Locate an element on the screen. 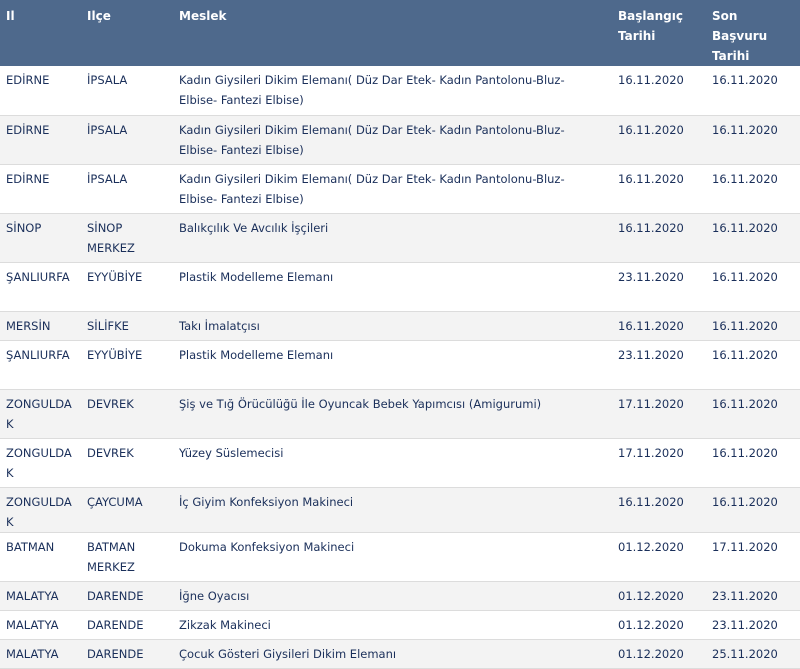 The height and width of the screenshot is (669, 800). cell-meslek: Zikzak Makineci is located at coordinates (225, 624).